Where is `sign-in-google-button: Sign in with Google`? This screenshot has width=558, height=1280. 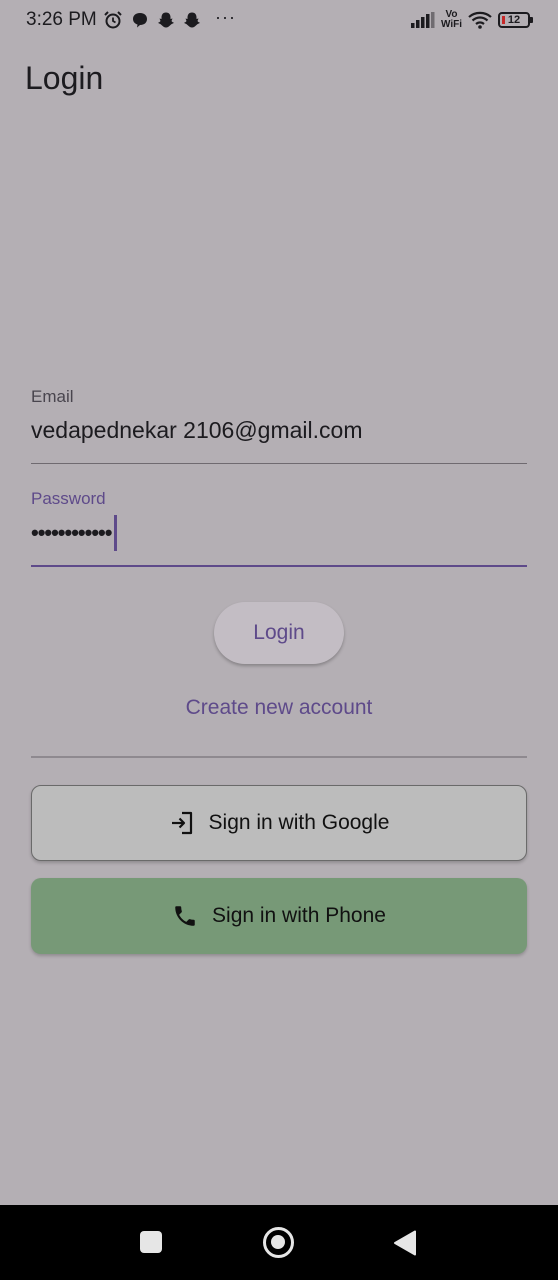 sign-in-google-button: Sign in with Google is located at coordinates (279, 823).